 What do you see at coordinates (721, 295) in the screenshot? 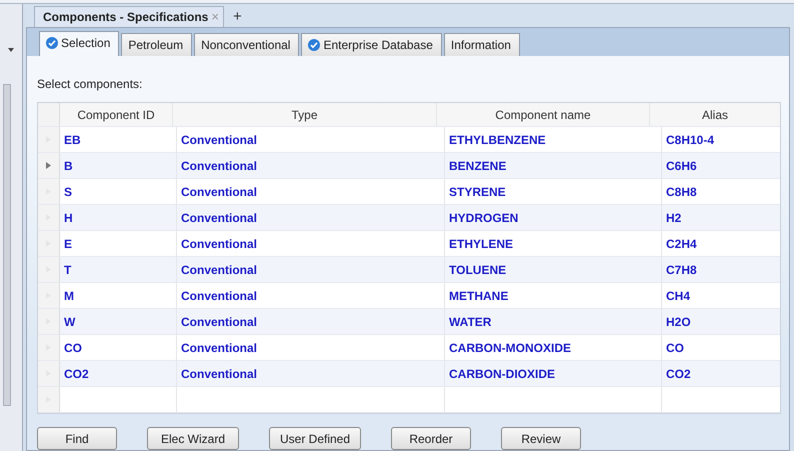
I see `table-cell: CH4` at bounding box center [721, 295].